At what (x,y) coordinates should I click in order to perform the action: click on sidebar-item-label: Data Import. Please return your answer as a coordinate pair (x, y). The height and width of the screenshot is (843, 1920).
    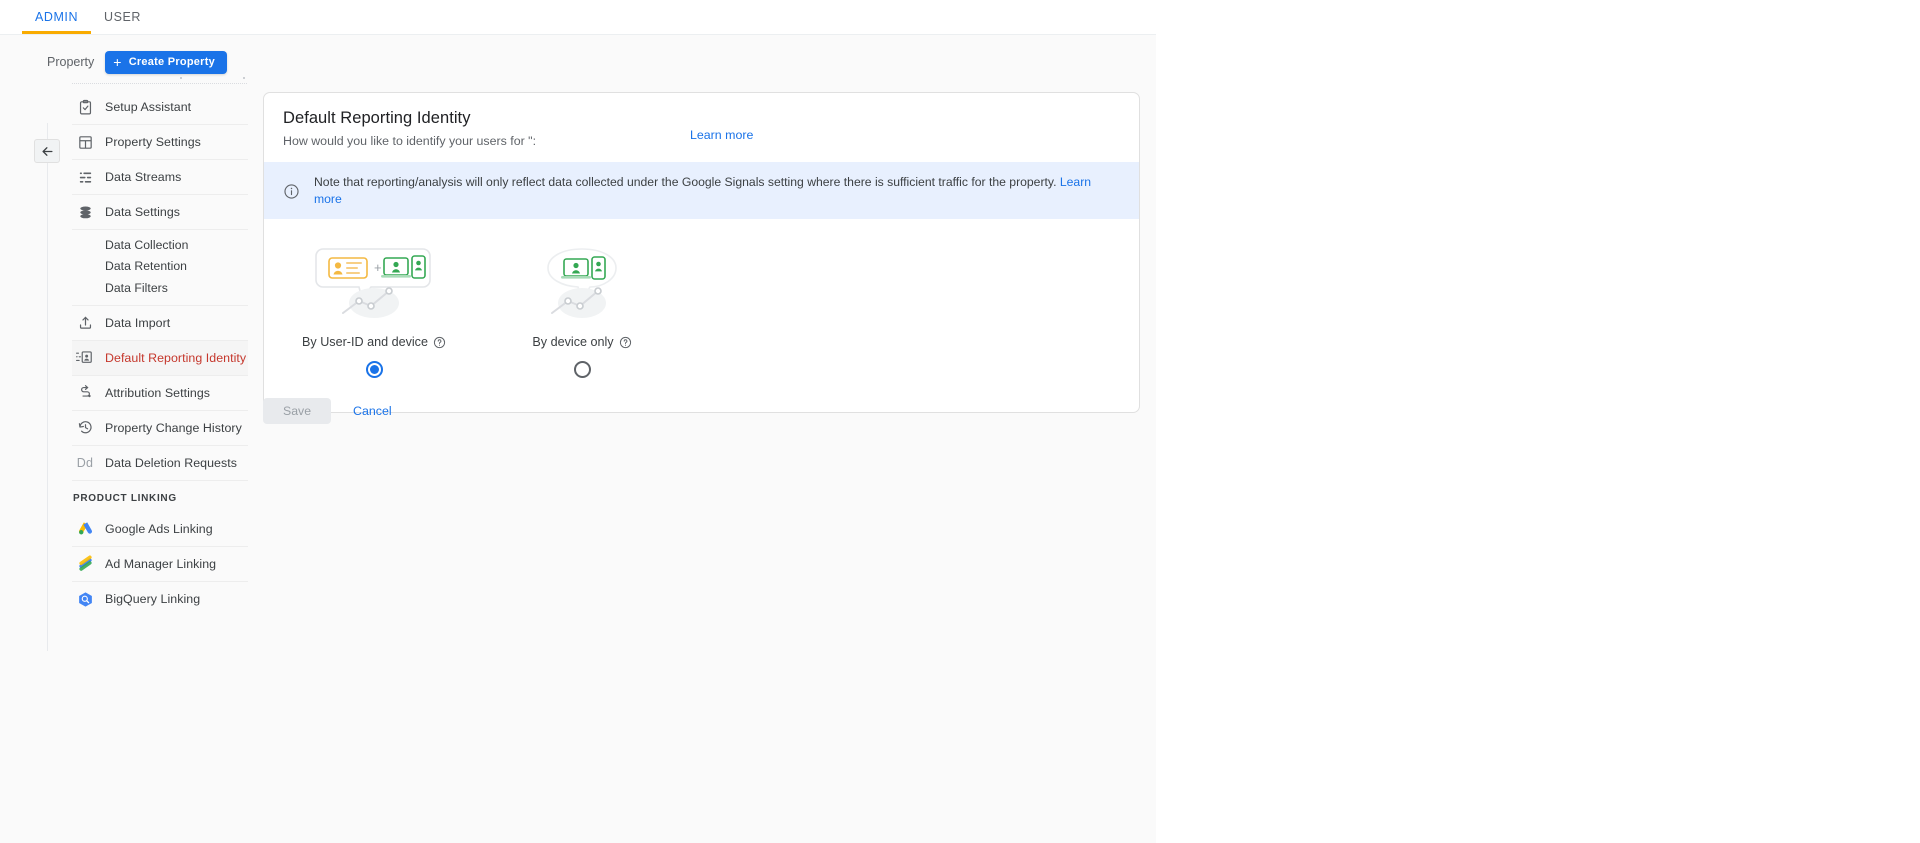
    Looking at the image, I should click on (138, 322).